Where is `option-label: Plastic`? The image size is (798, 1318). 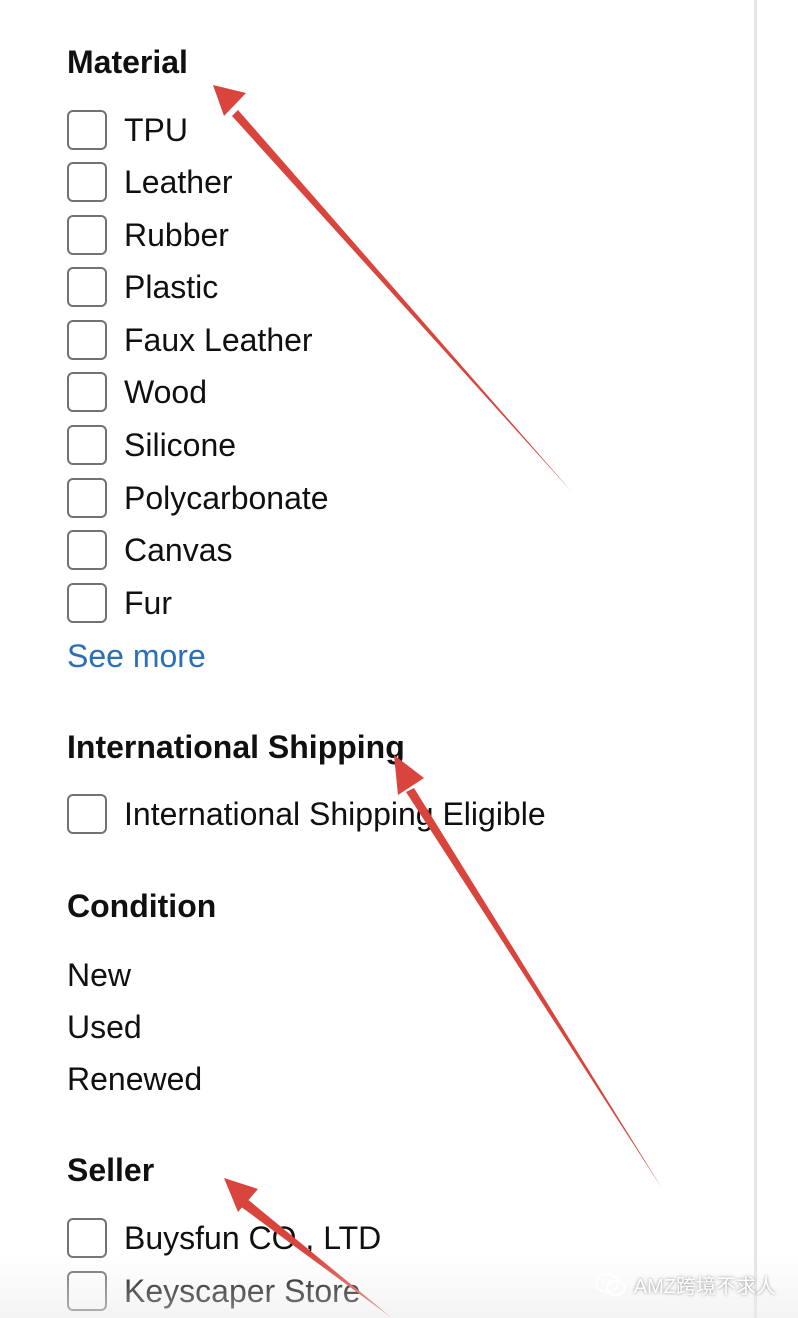 option-label: Plastic is located at coordinates (171, 287).